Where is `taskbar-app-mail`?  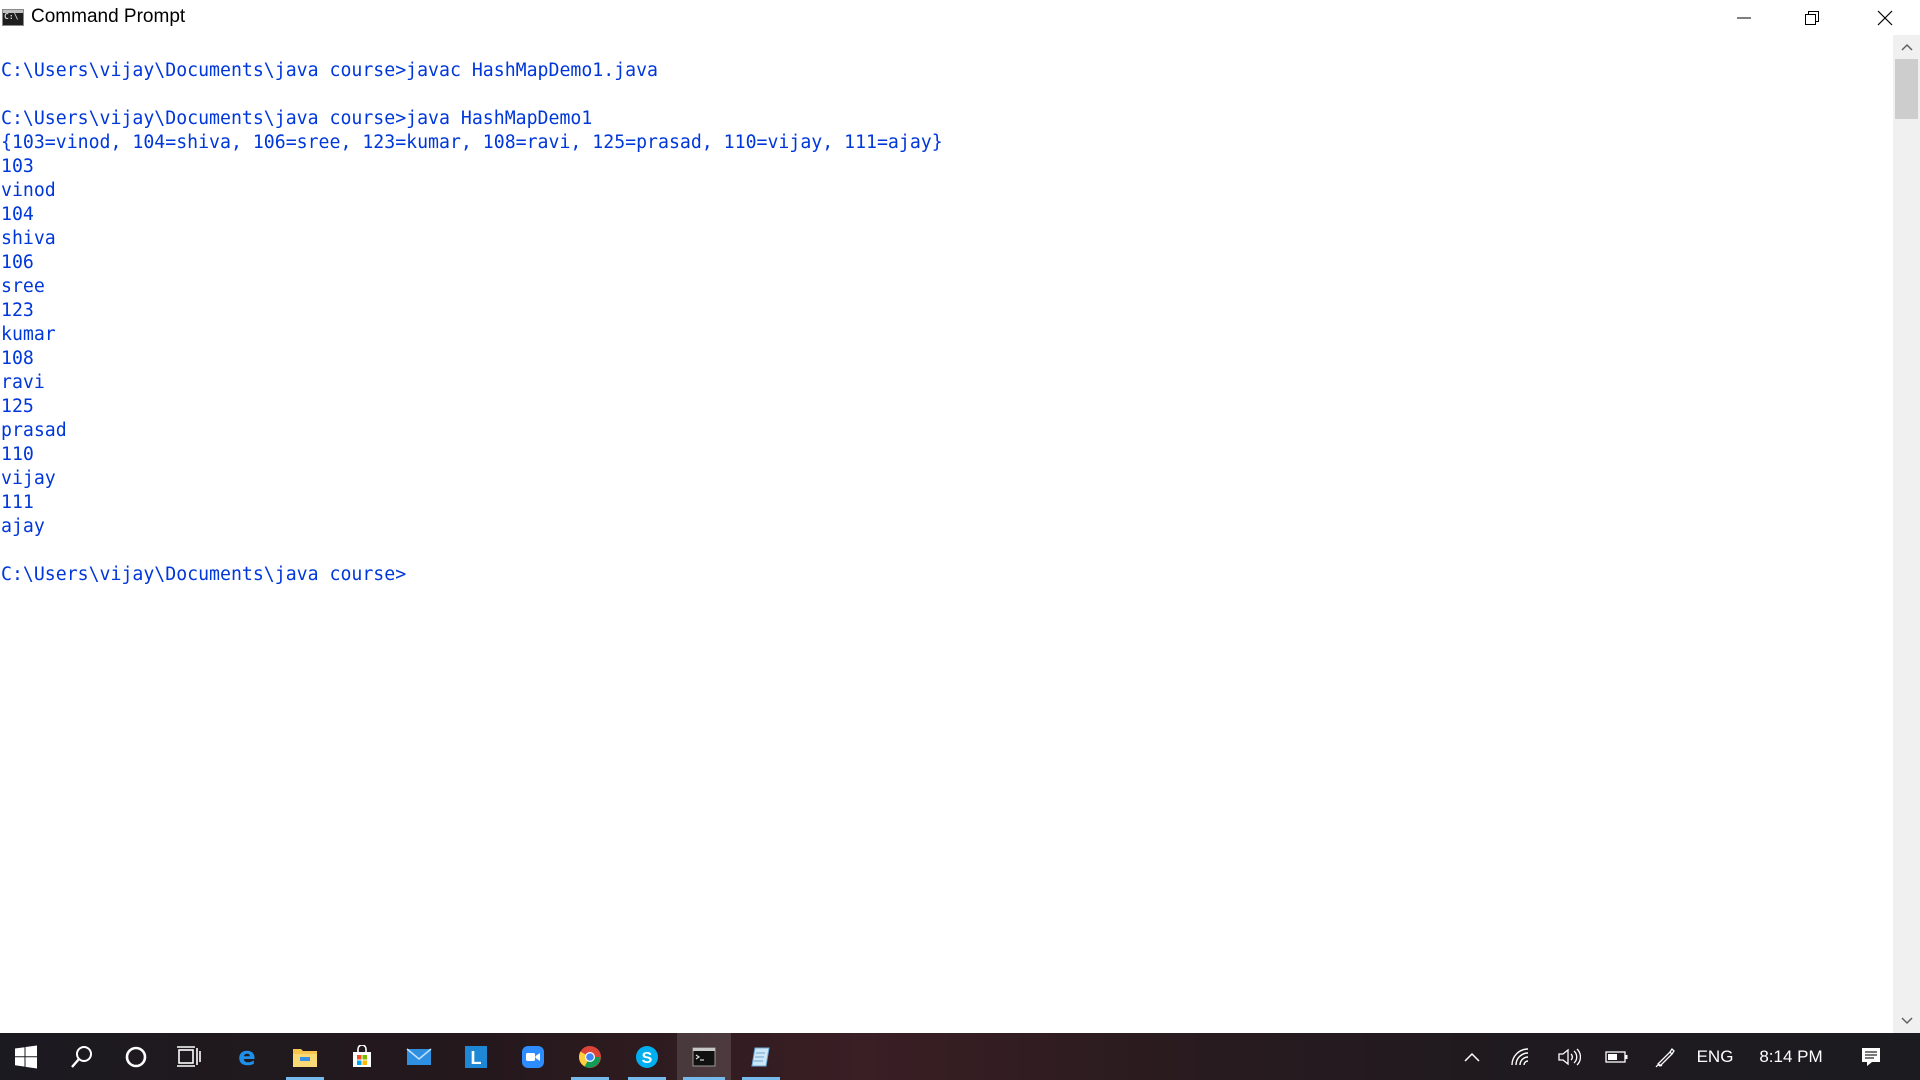
taskbar-app-mail is located at coordinates (419, 1056).